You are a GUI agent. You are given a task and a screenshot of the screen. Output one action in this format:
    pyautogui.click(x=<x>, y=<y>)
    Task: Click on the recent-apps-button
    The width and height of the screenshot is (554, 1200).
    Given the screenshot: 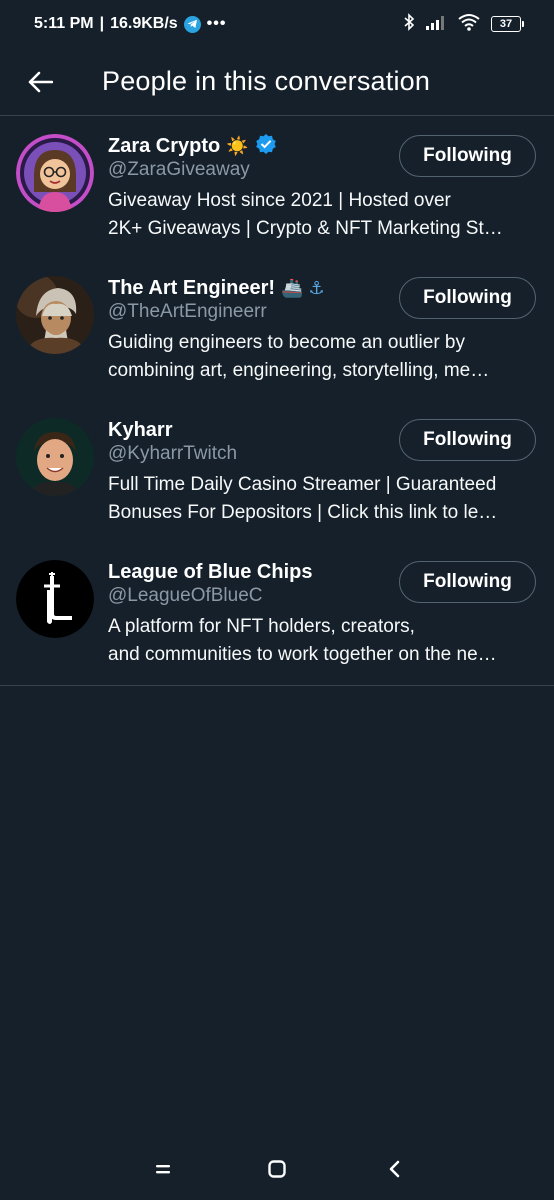 What is the action you would take?
    pyautogui.click(x=163, y=1169)
    